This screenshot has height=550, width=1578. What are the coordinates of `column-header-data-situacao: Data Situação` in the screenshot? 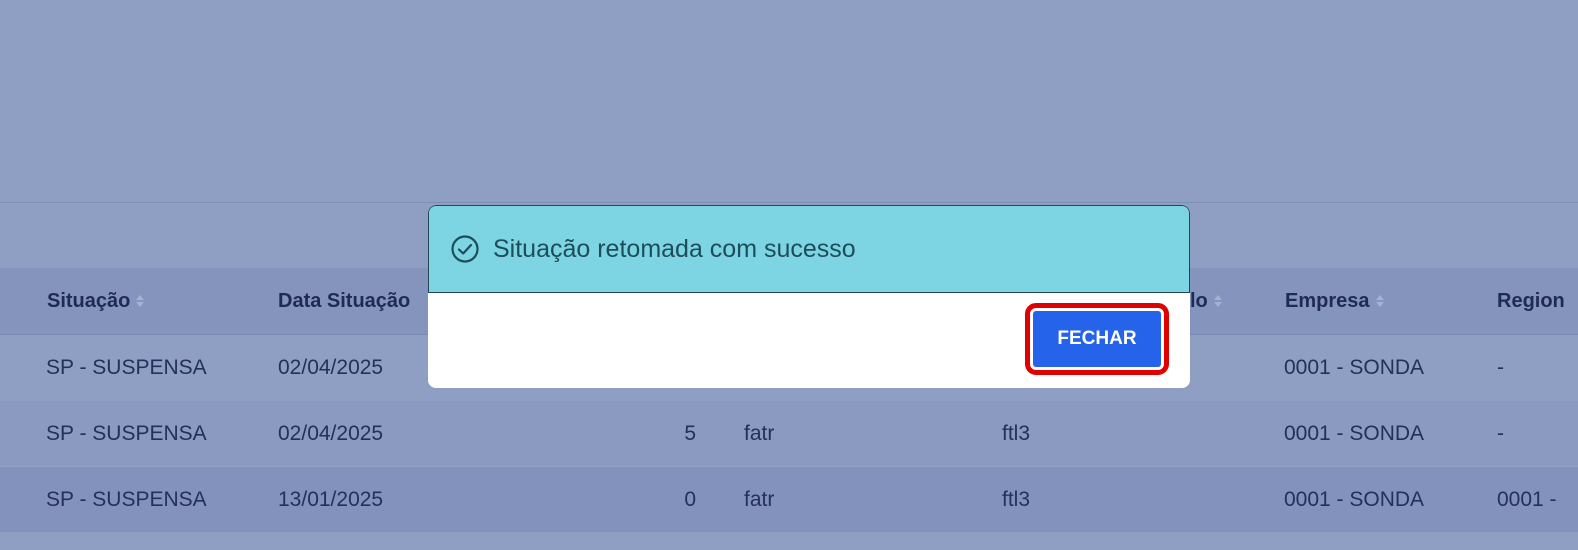 It's located at (344, 301).